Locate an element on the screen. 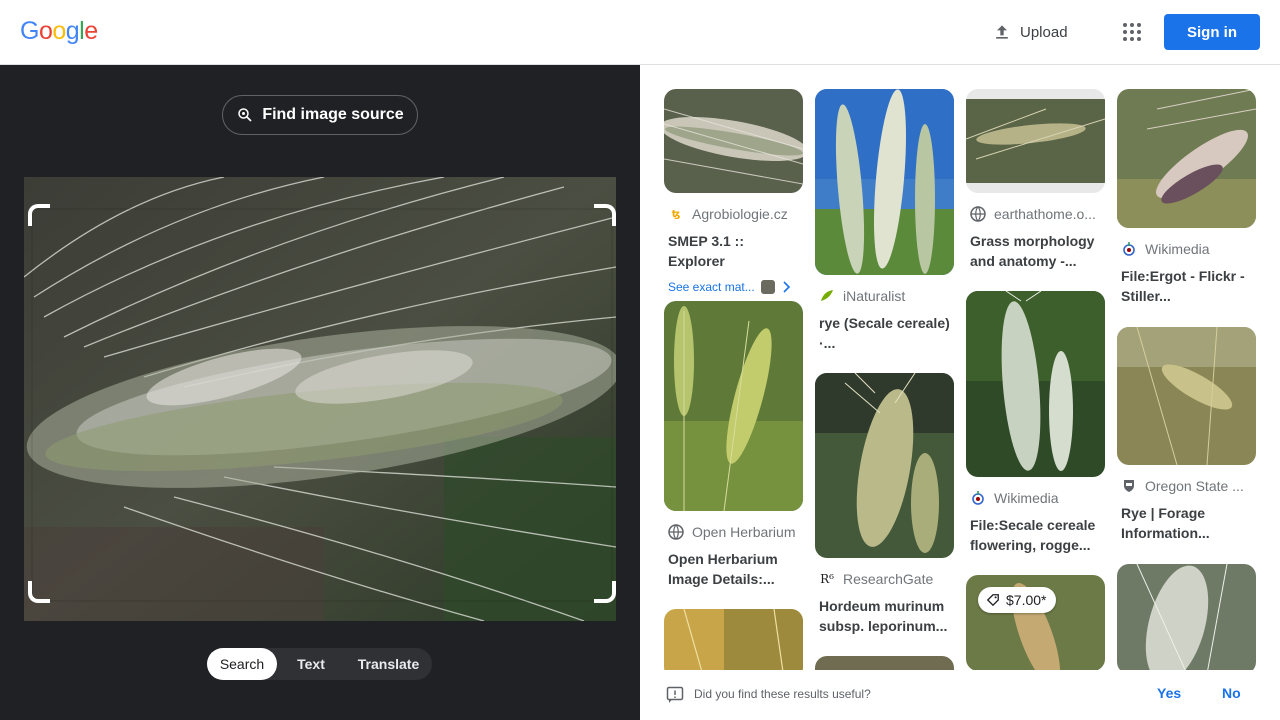  result-source-label: Open Herbarium is located at coordinates (744, 532).